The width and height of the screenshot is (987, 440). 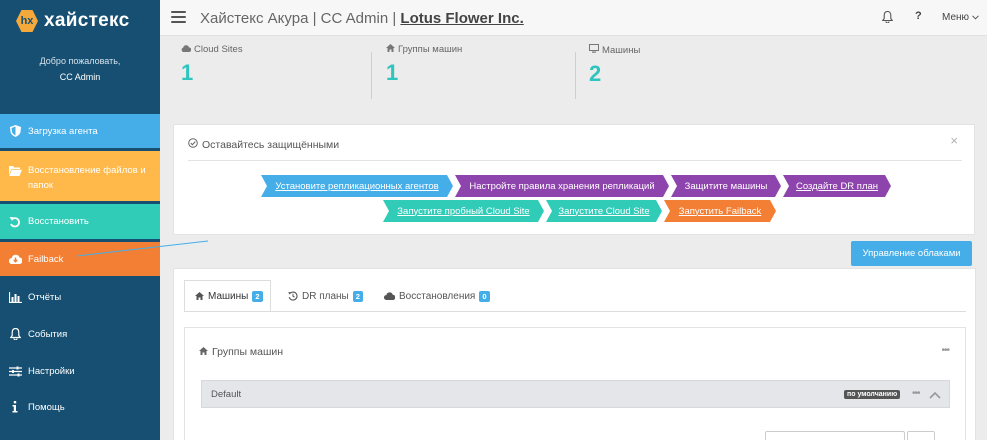 I want to click on sidebar-item-help: Помощь, so click(x=80, y=407).